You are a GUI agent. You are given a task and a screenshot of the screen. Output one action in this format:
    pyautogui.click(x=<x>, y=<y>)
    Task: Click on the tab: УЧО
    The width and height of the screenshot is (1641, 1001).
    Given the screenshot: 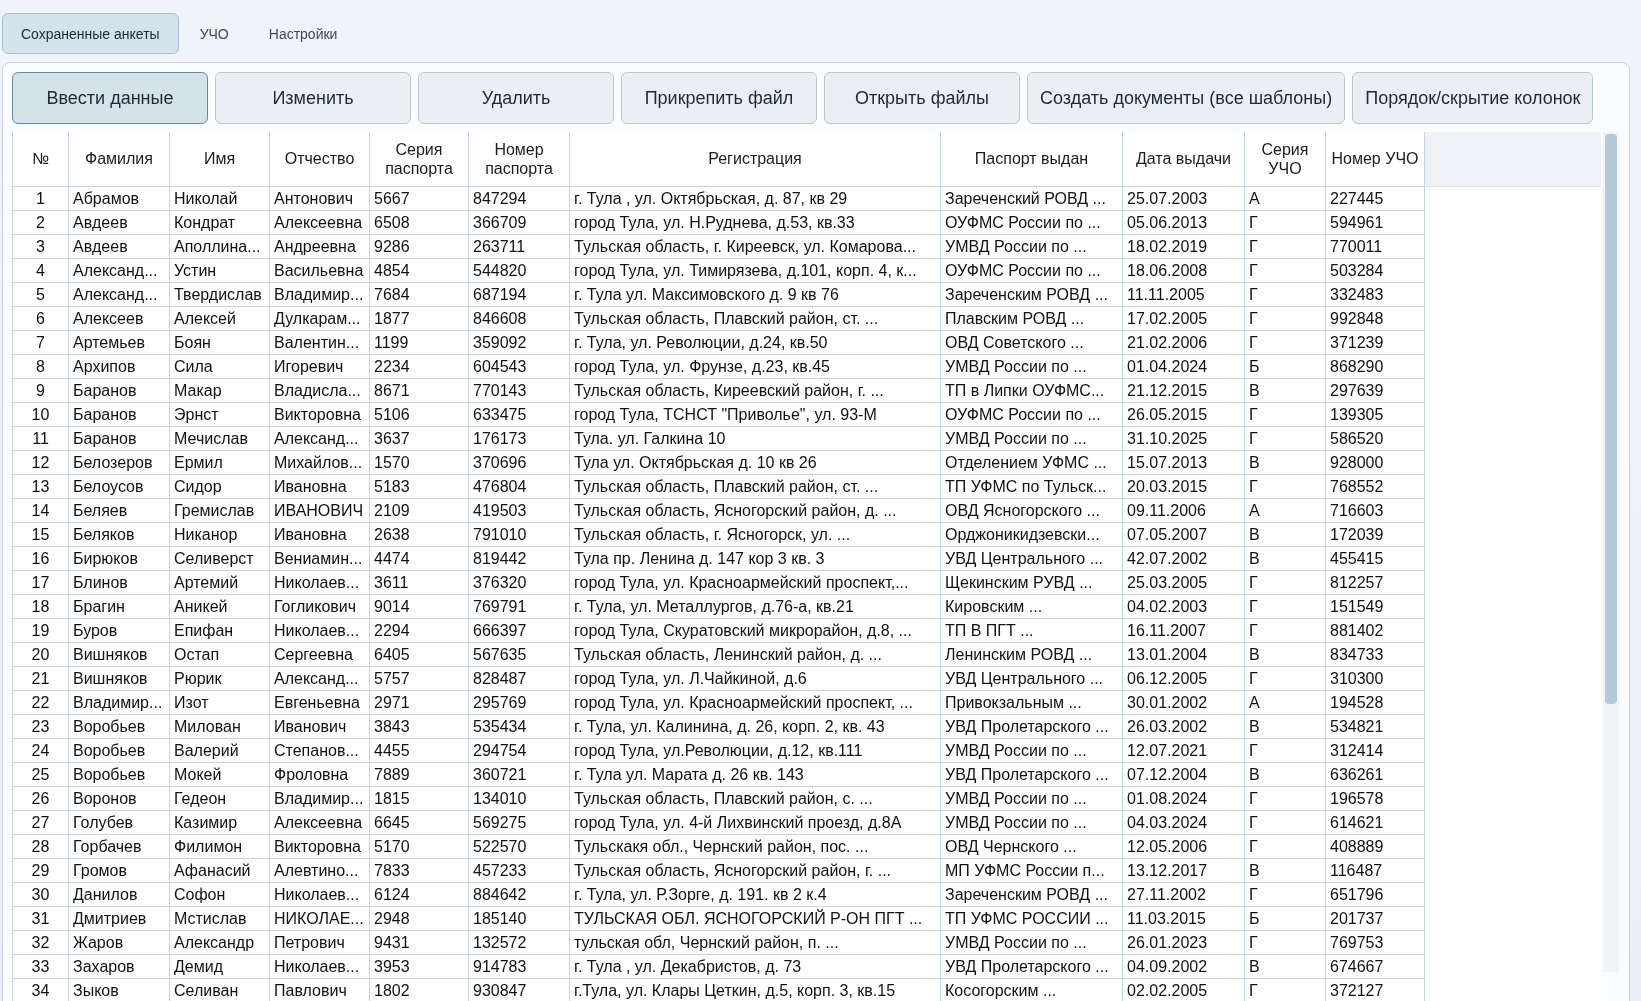 What is the action you would take?
    pyautogui.click(x=214, y=33)
    